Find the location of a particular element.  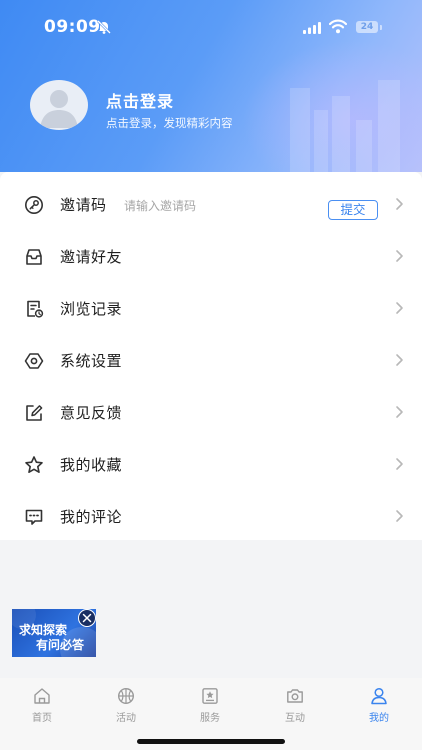

signal-icon is located at coordinates (312, 28).